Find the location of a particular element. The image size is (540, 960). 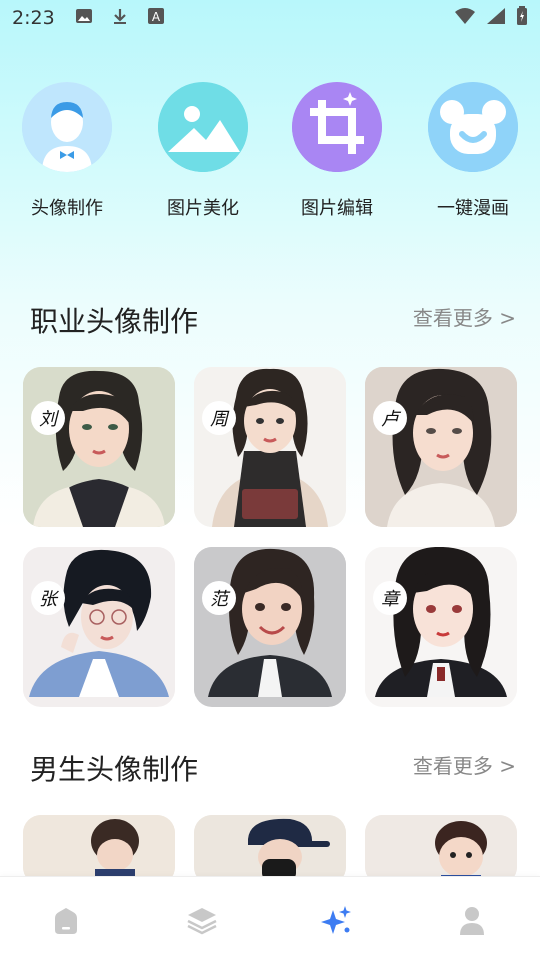

tool-comic: 一键漫画 is located at coordinates (473, 151).